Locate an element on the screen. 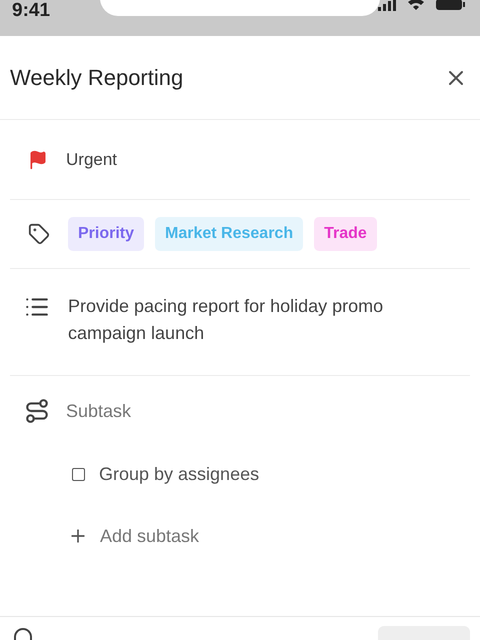  tag-icon is located at coordinates (39, 234).